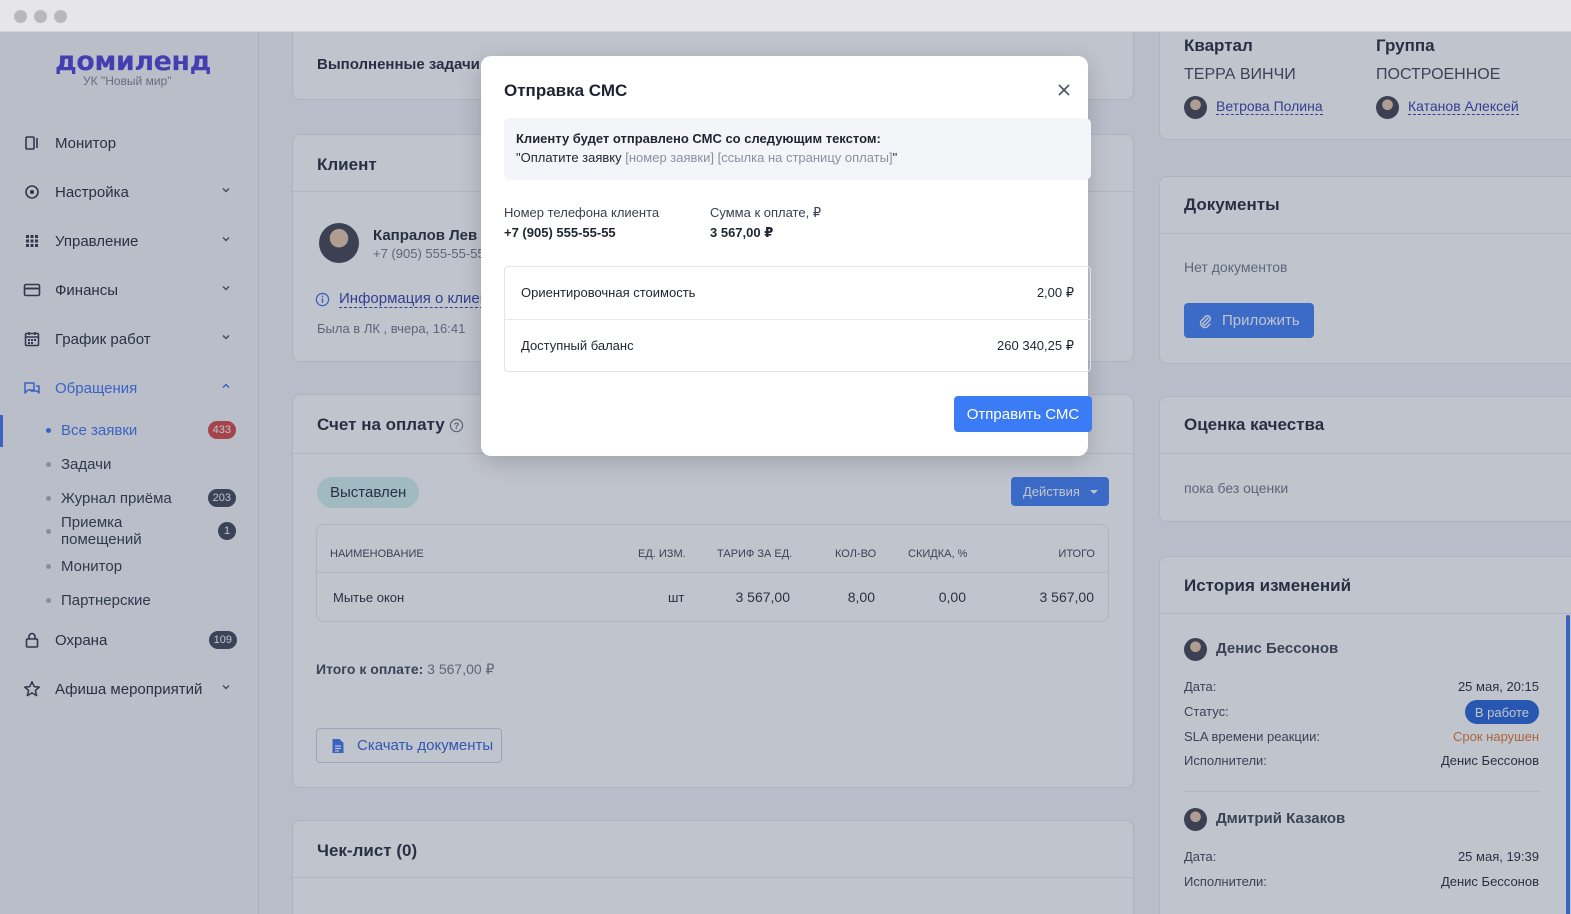 This screenshot has width=1571, height=914. Describe the element at coordinates (1035, 345) in the screenshot. I see `balance-value: 260 340,25 ₽` at that location.